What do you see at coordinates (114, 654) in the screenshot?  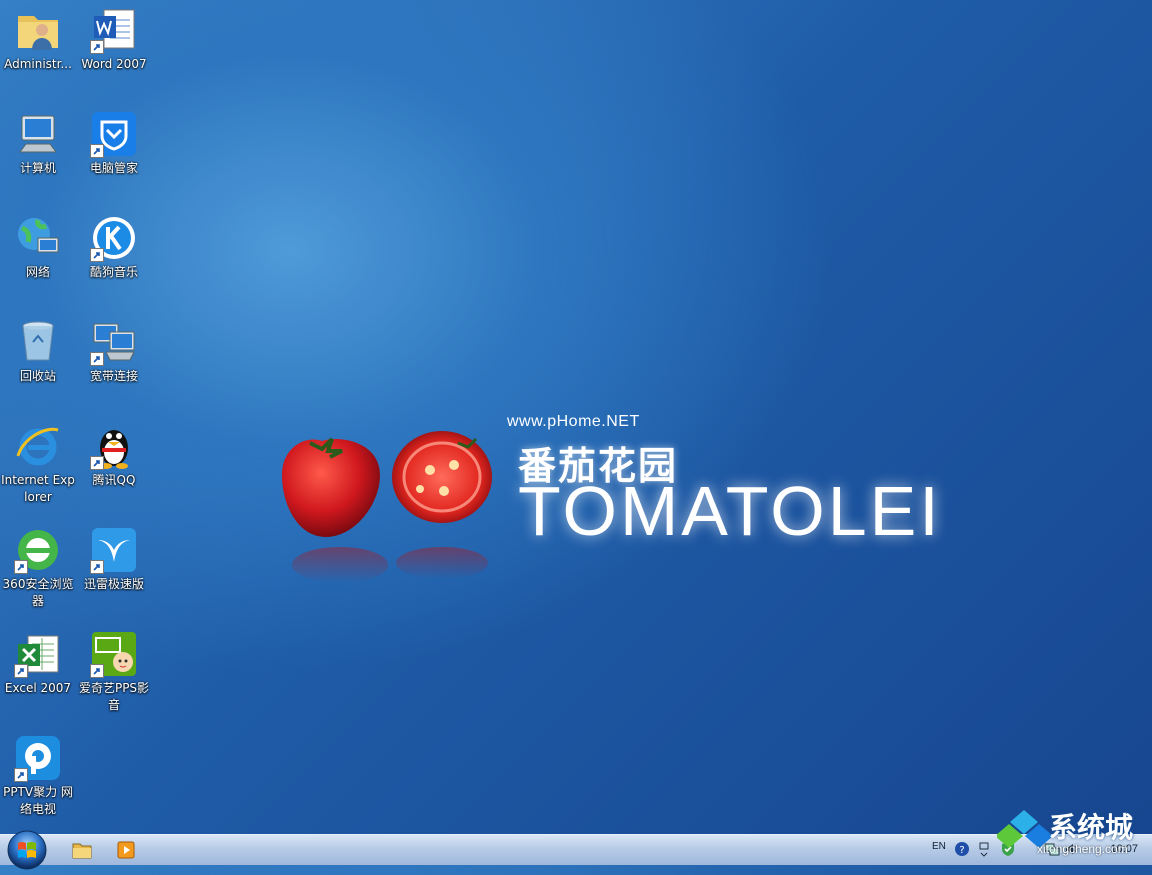 I see `iqiyi-pps-icon` at bounding box center [114, 654].